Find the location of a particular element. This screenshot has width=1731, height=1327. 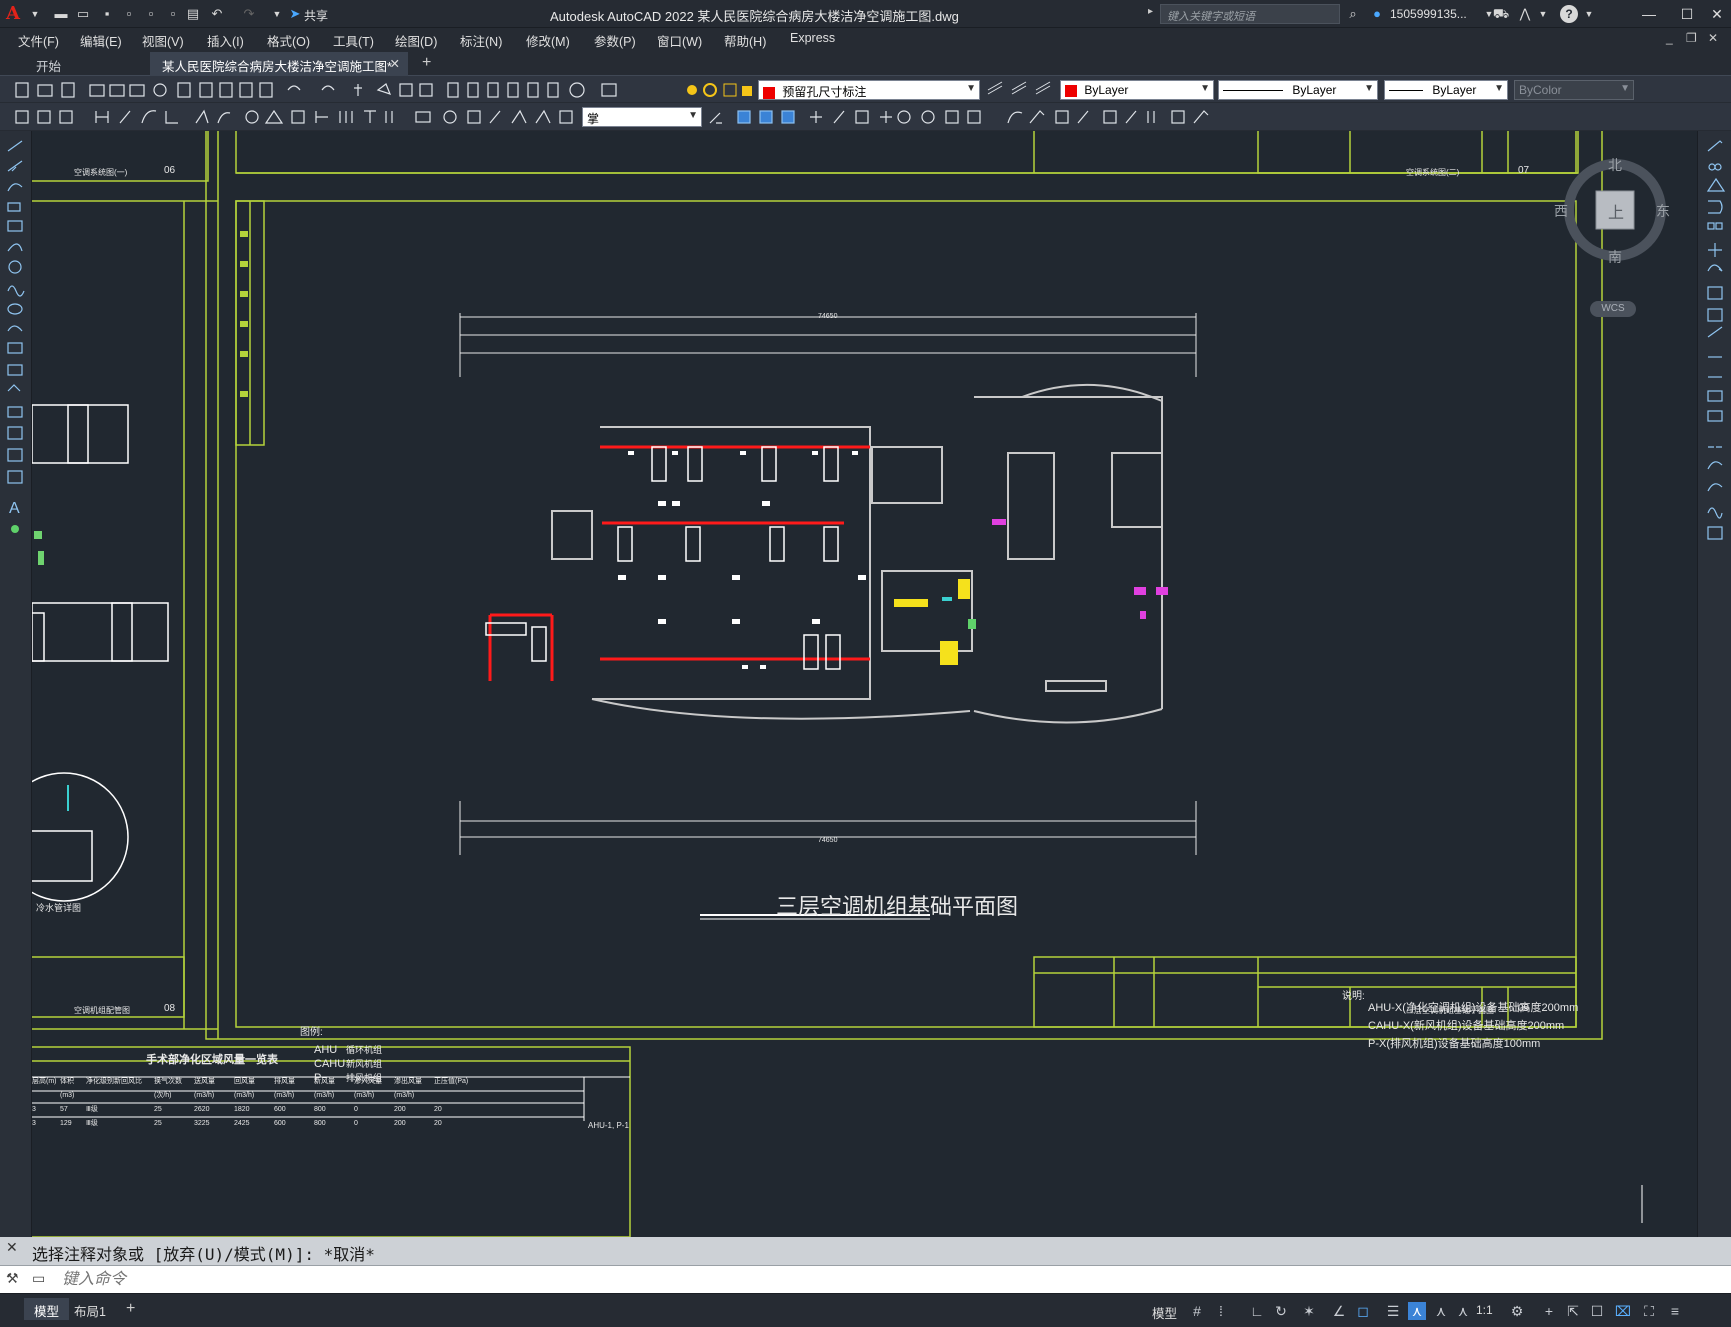

annotation-scale-value: 1:1 is located at coordinates (1484, 1310).